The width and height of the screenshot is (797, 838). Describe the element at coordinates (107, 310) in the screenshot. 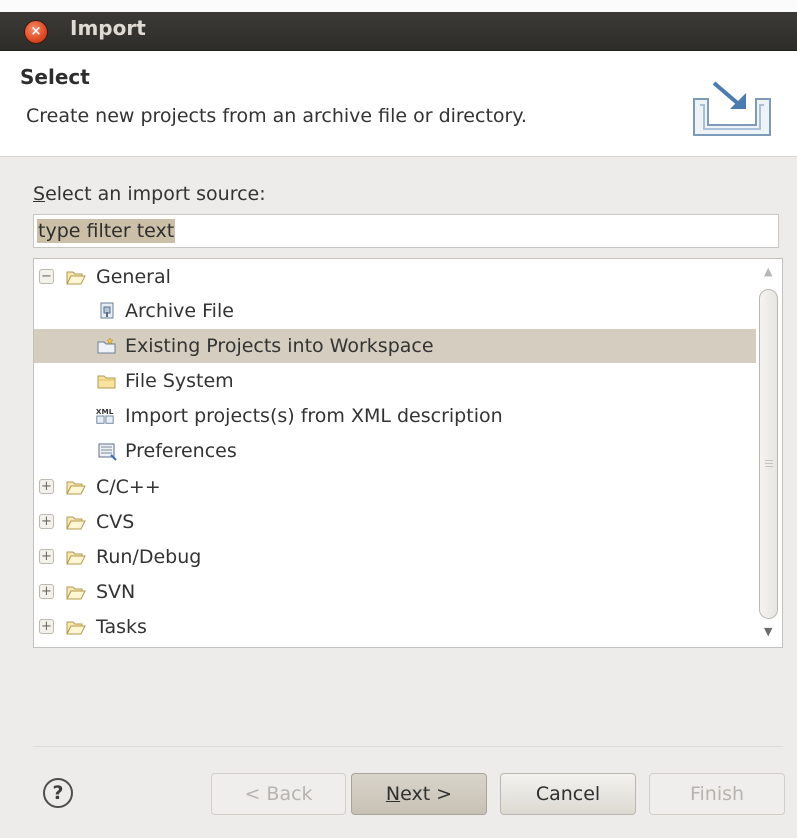

I see `archive-file-icon` at that location.